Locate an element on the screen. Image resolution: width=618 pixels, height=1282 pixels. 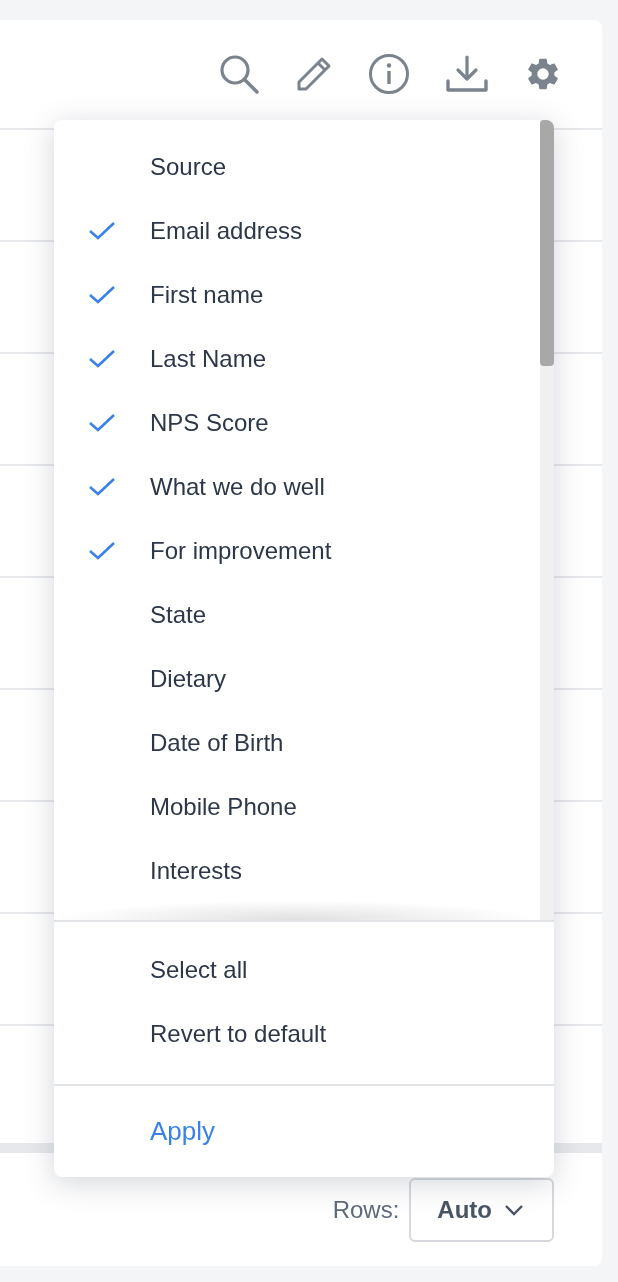
menu-item: Interests is located at coordinates (196, 871).